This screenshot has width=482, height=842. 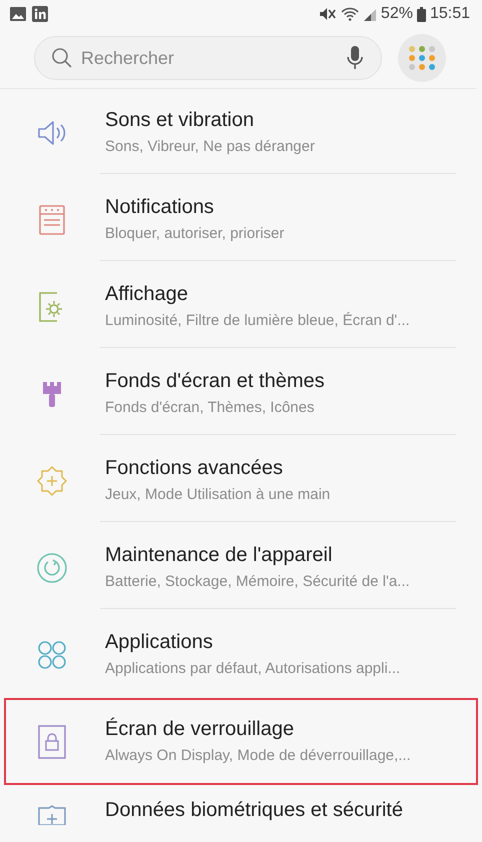 What do you see at coordinates (369, 14) in the screenshot?
I see `signal-icon` at bounding box center [369, 14].